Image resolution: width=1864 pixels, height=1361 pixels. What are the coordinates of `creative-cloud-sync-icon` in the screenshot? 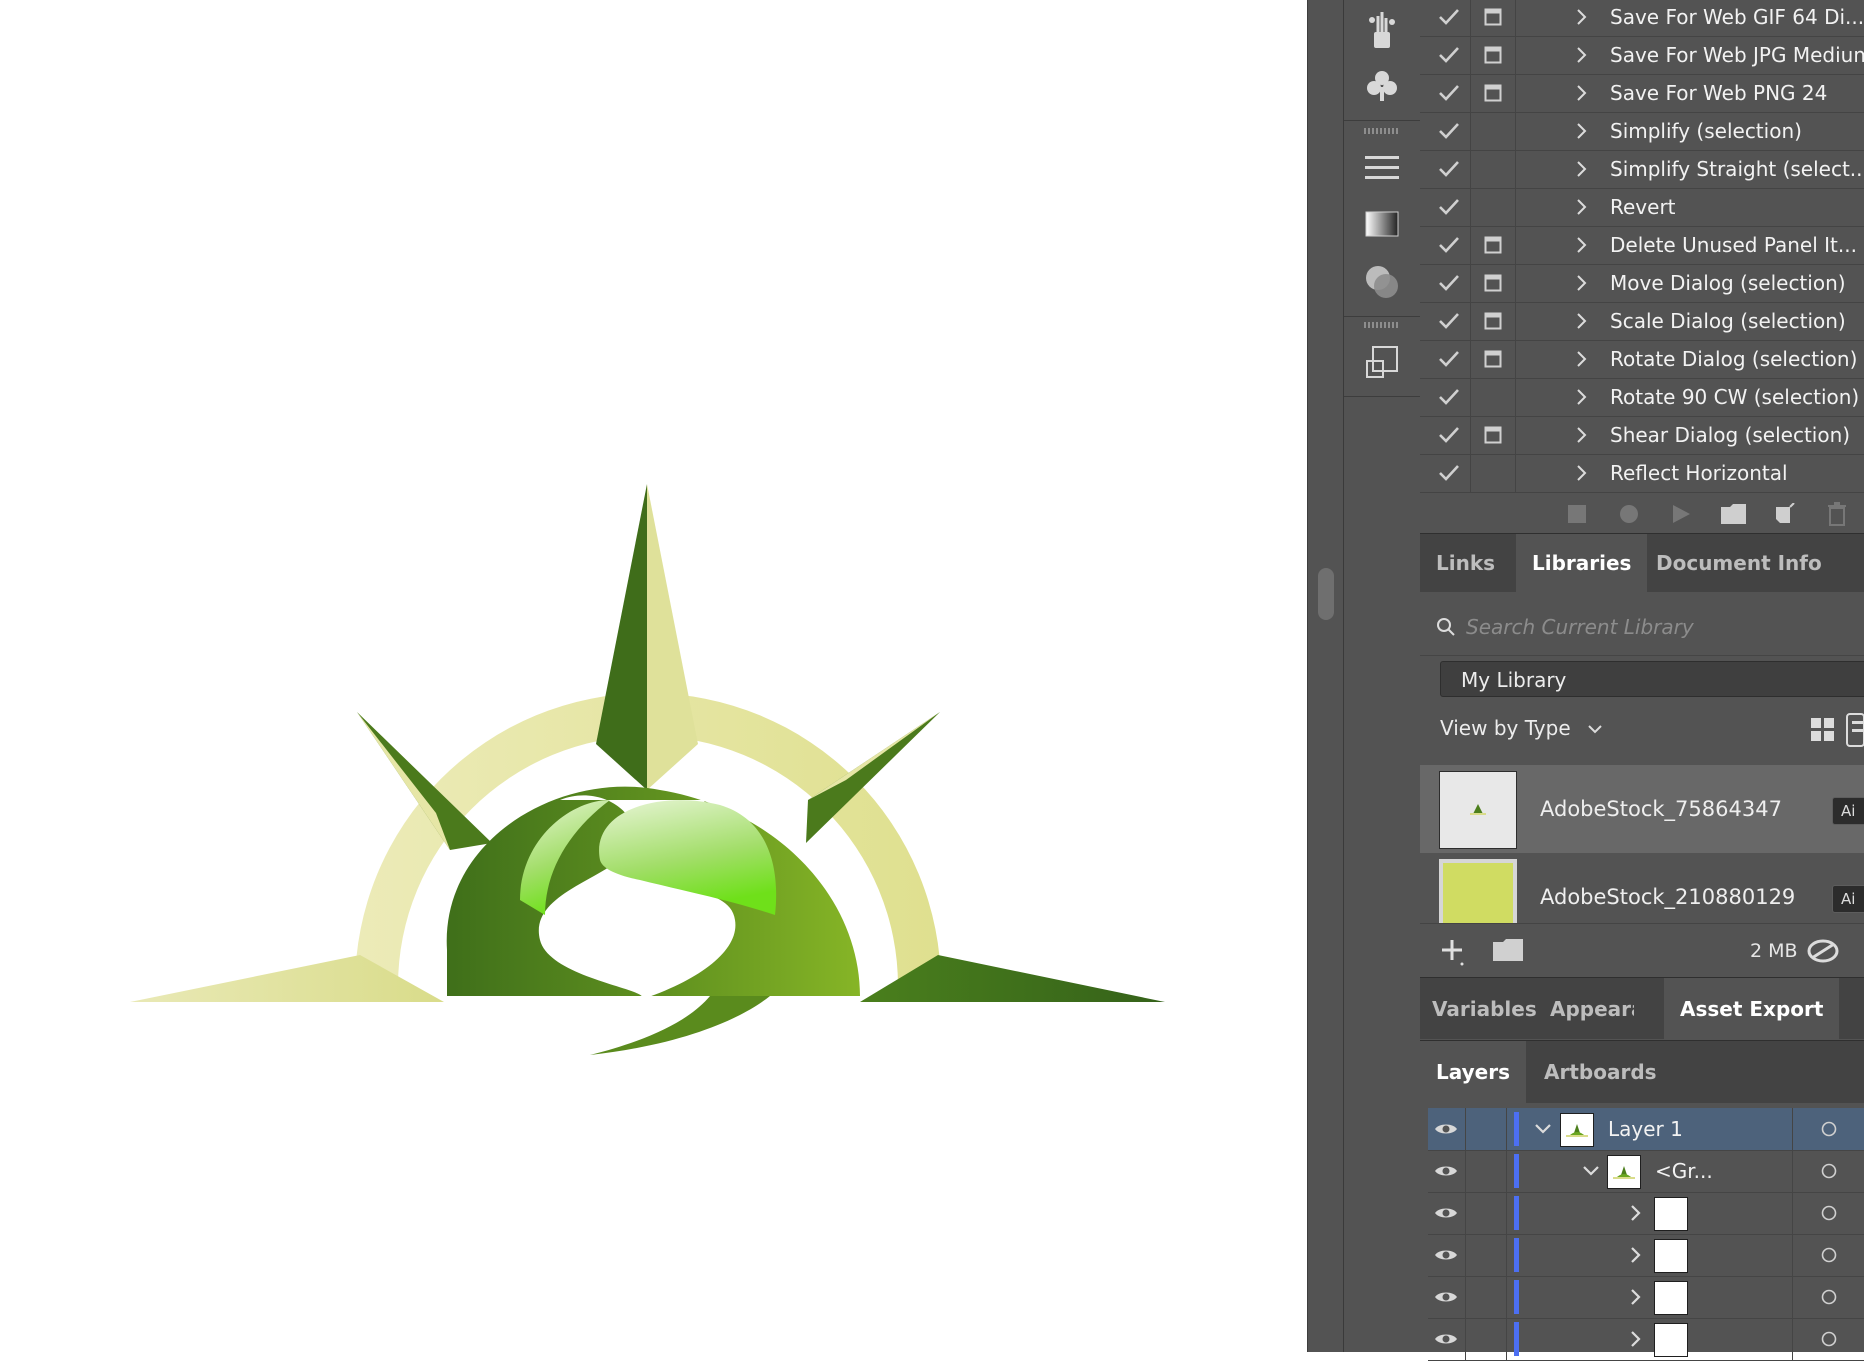 It's located at (1823, 951).